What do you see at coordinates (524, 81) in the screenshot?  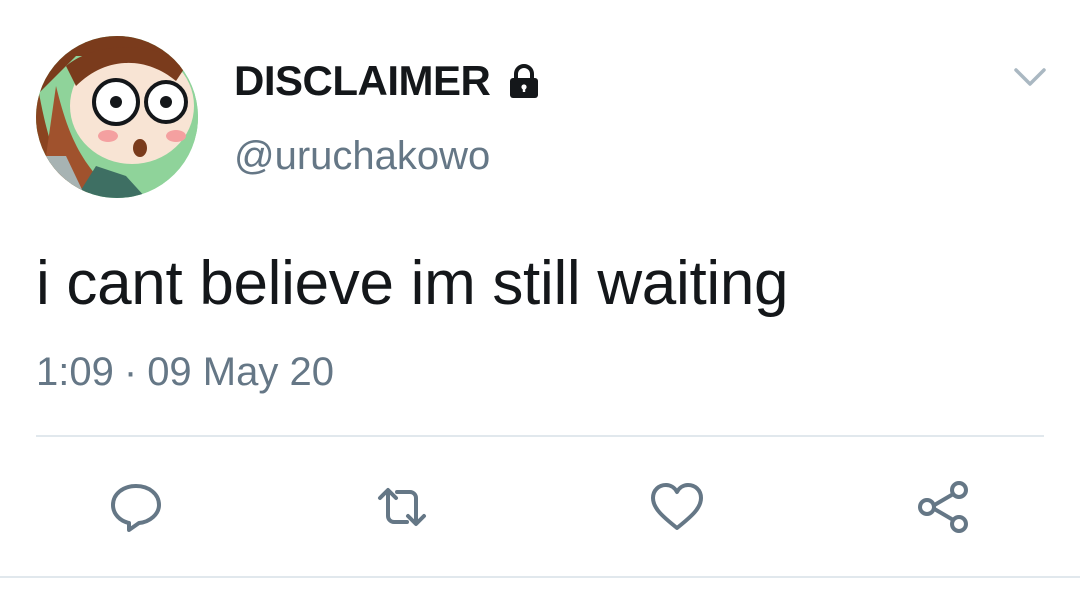 I see `lock-icon` at bounding box center [524, 81].